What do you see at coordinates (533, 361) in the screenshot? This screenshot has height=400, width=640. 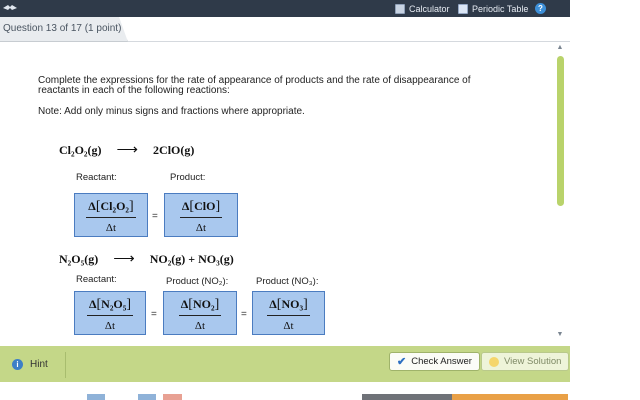 I see `view-solution-label: View Solution` at bounding box center [533, 361].